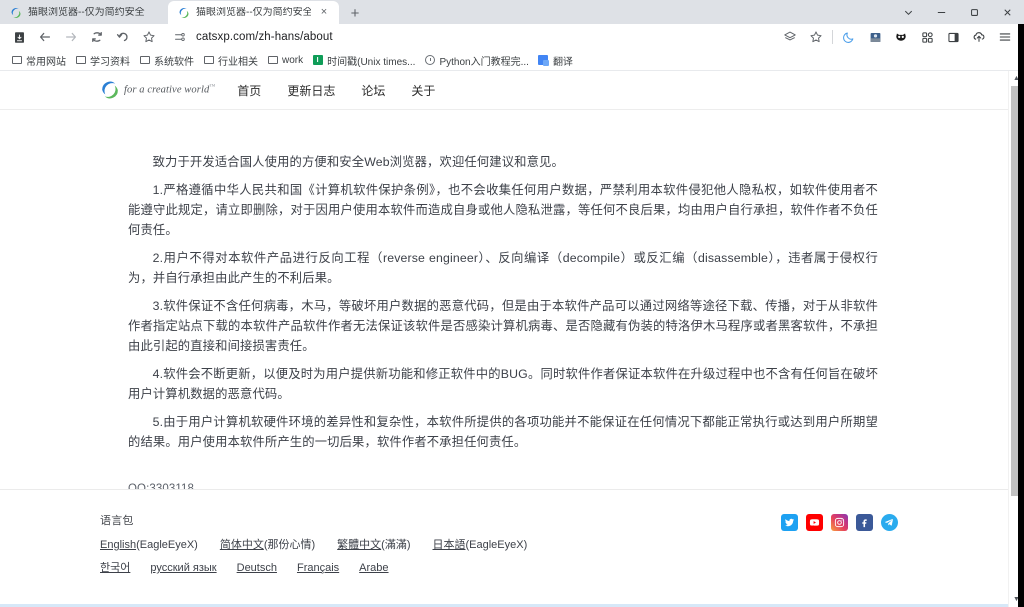 The width and height of the screenshot is (1024, 607). I want to click on star-icon, so click(816, 37).